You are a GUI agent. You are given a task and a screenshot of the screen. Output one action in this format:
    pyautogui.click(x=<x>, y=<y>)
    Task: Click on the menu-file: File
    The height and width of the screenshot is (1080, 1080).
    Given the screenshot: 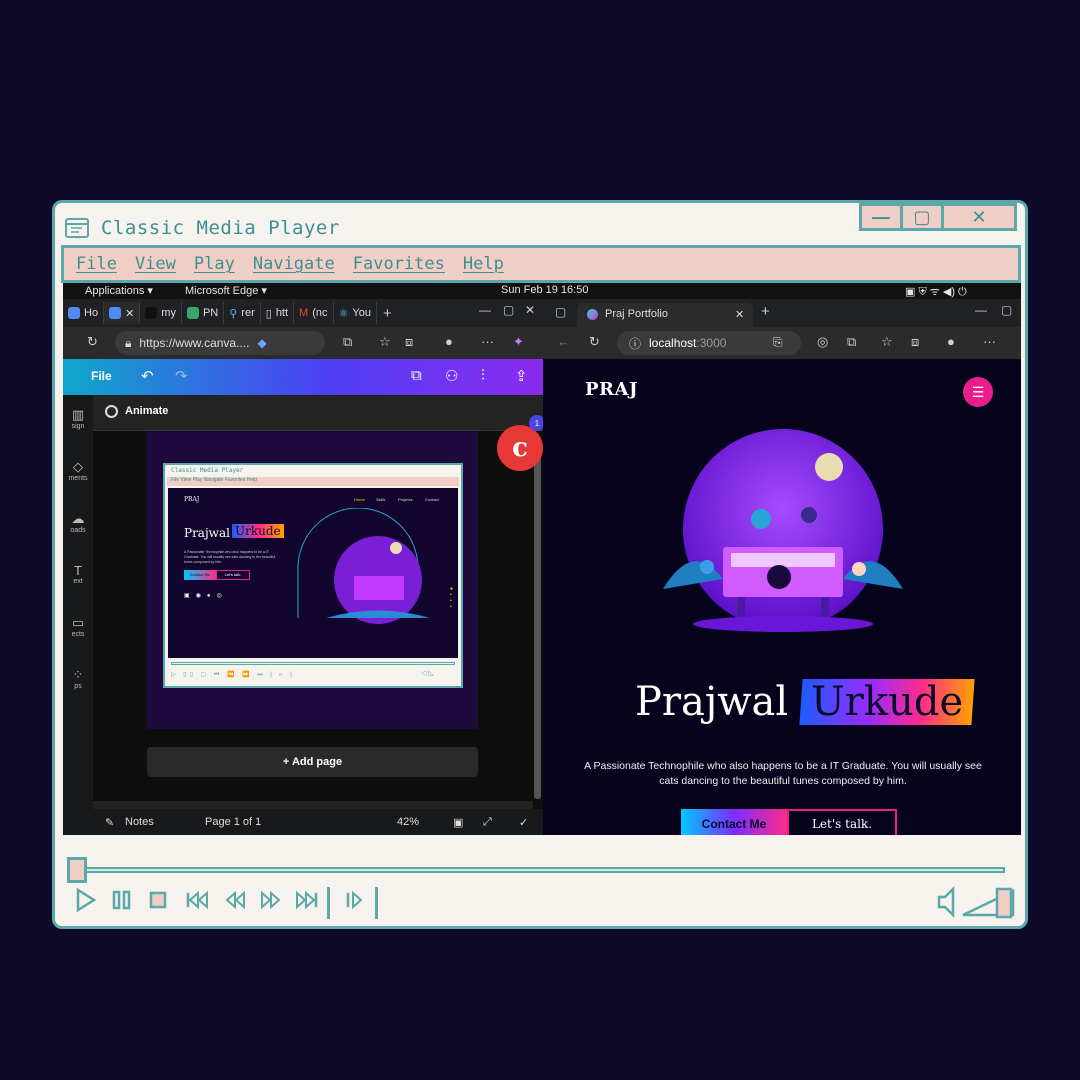 What is the action you would take?
    pyautogui.click(x=96, y=264)
    